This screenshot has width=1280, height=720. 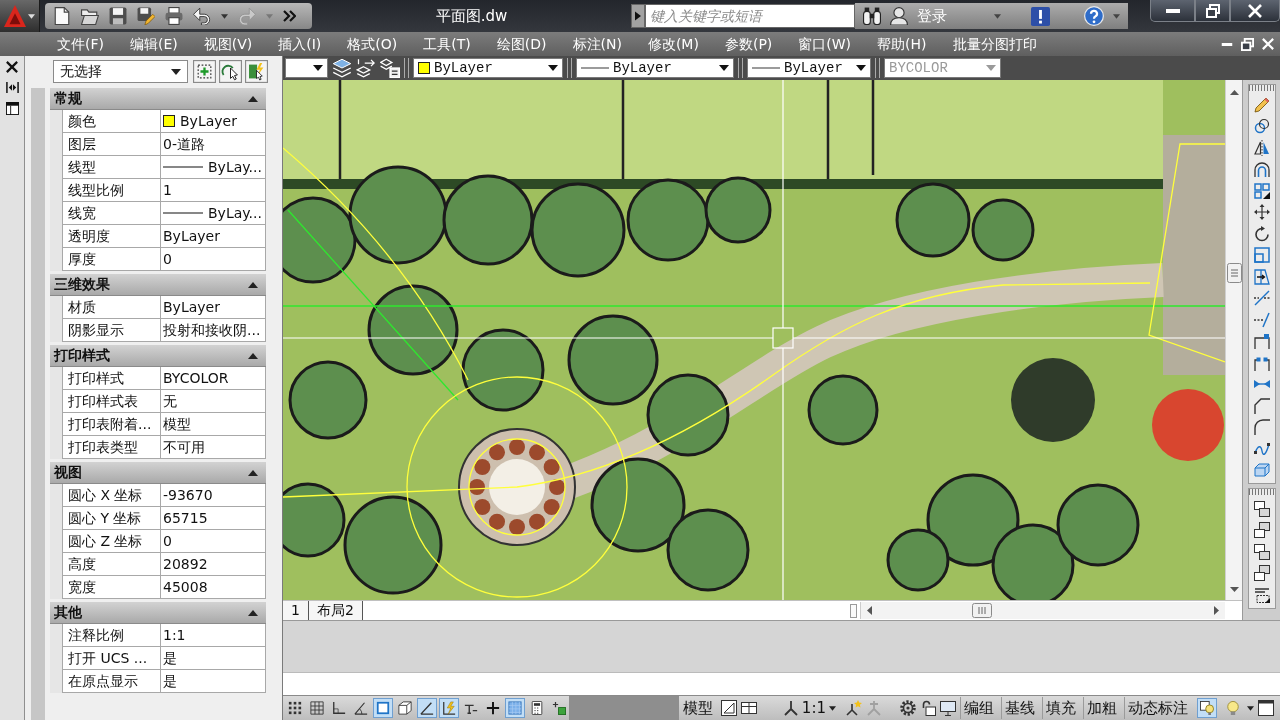 I want to click on up-arrow-icon, so click(x=1234, y=92).